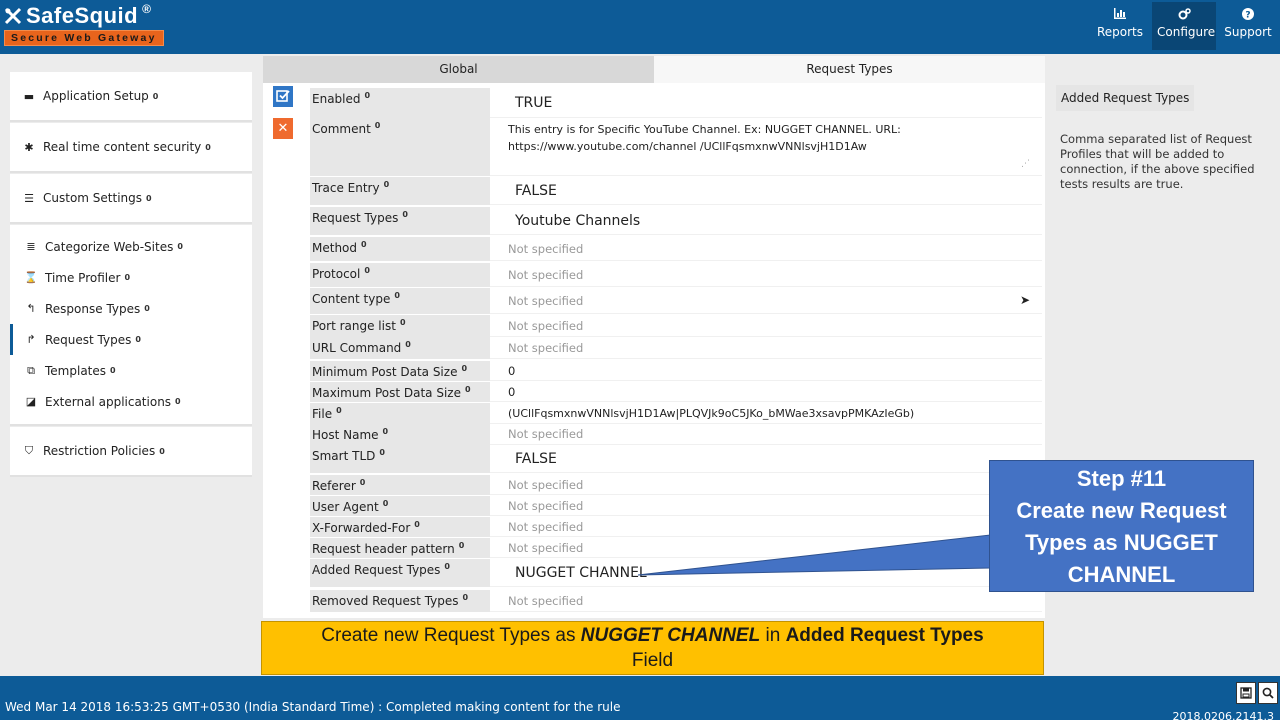 Image resolution: width=1280 pixels, height=720 pixels. What do you see at coordinates (84, 38) in the screenshot?
I see `app-tagline: Secure Web Gateway` at bounding box center [84, 38].